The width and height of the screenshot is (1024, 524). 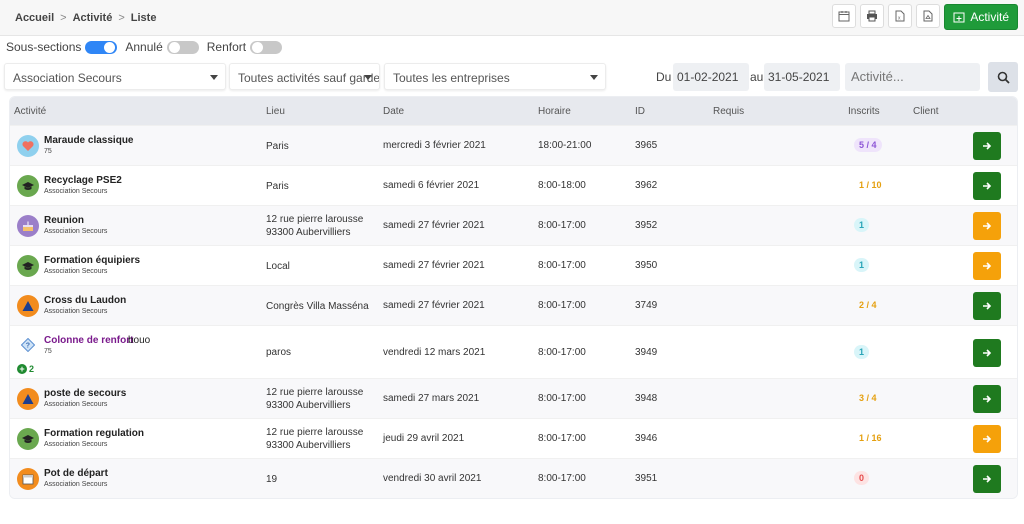 What do you see at coordinates (275, 111) in the screenshot?
I see `column-header-lieu: Lieu` at bounding box center [275, 111].